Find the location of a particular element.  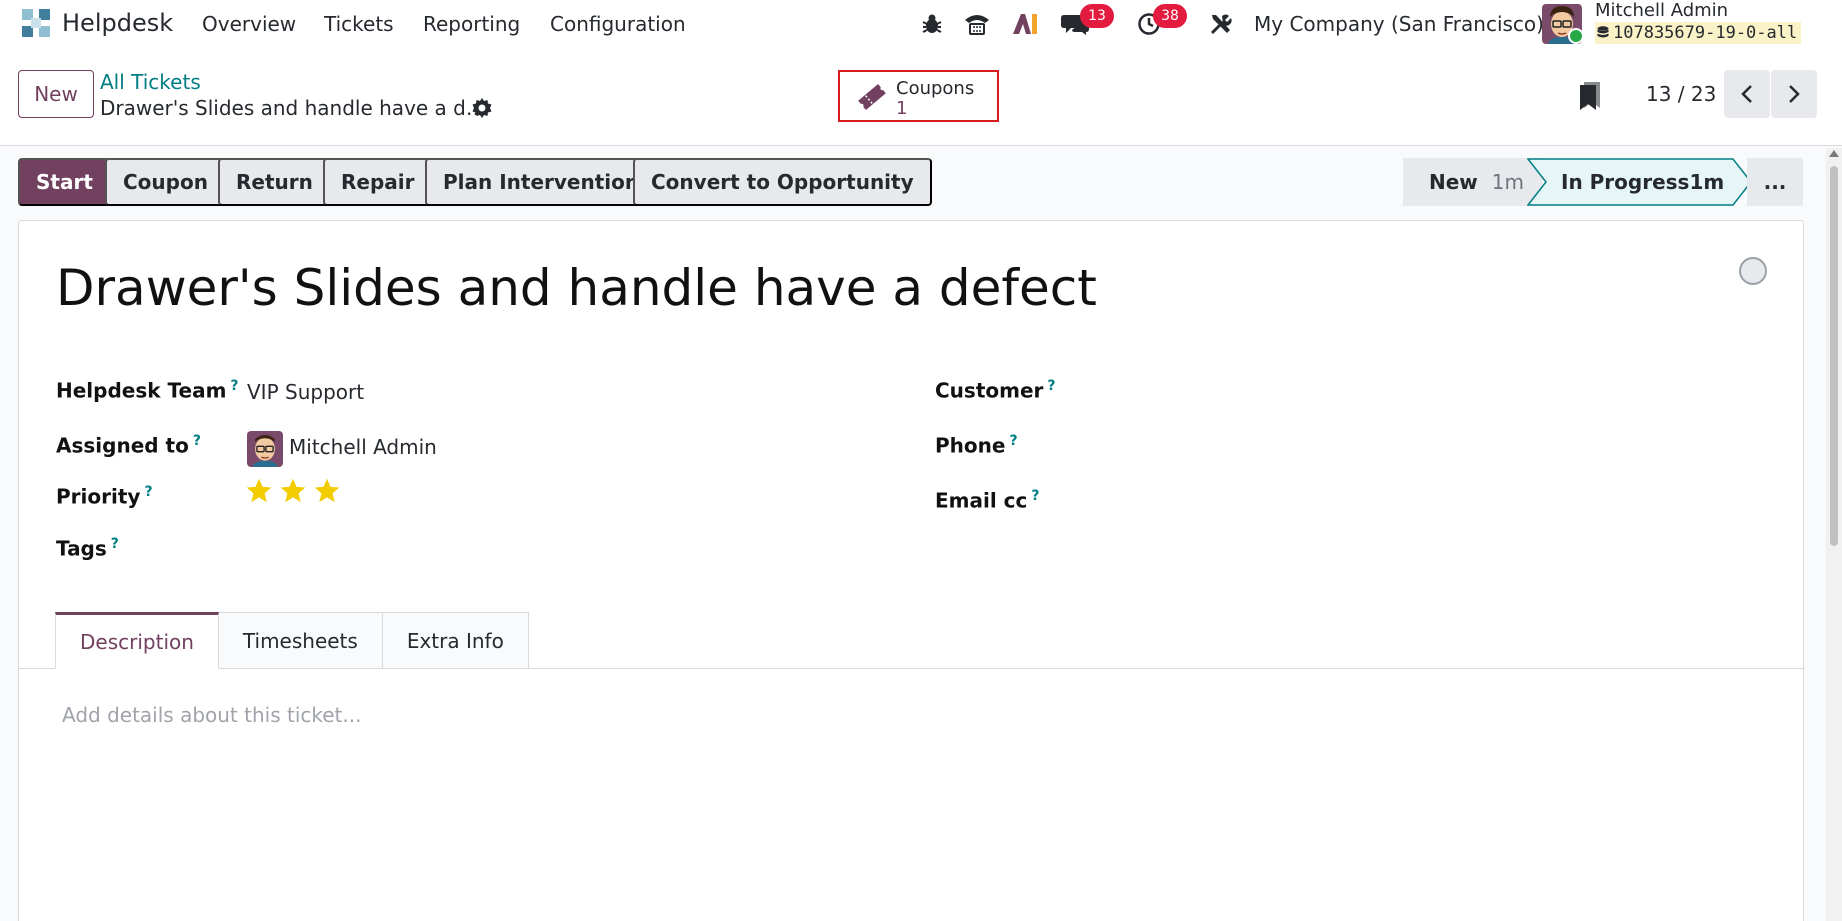

stage-in-progress-label: In Progress is located at coordinates (1625, 182).